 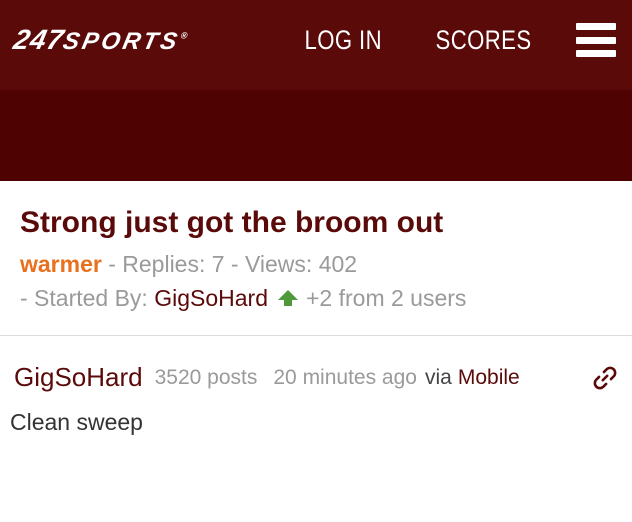 I want to click on scores-link: SCORES, so click(x=484, y=40).